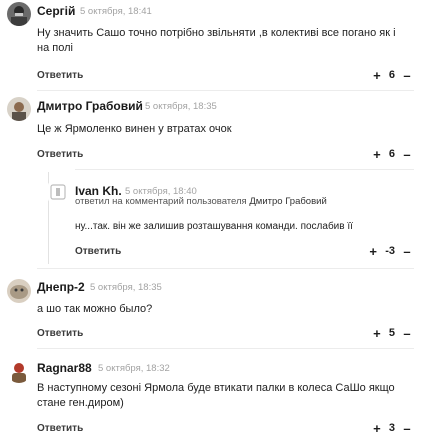  I want to click on comment-author: Дмитро Грабовий, so click(90, 106).